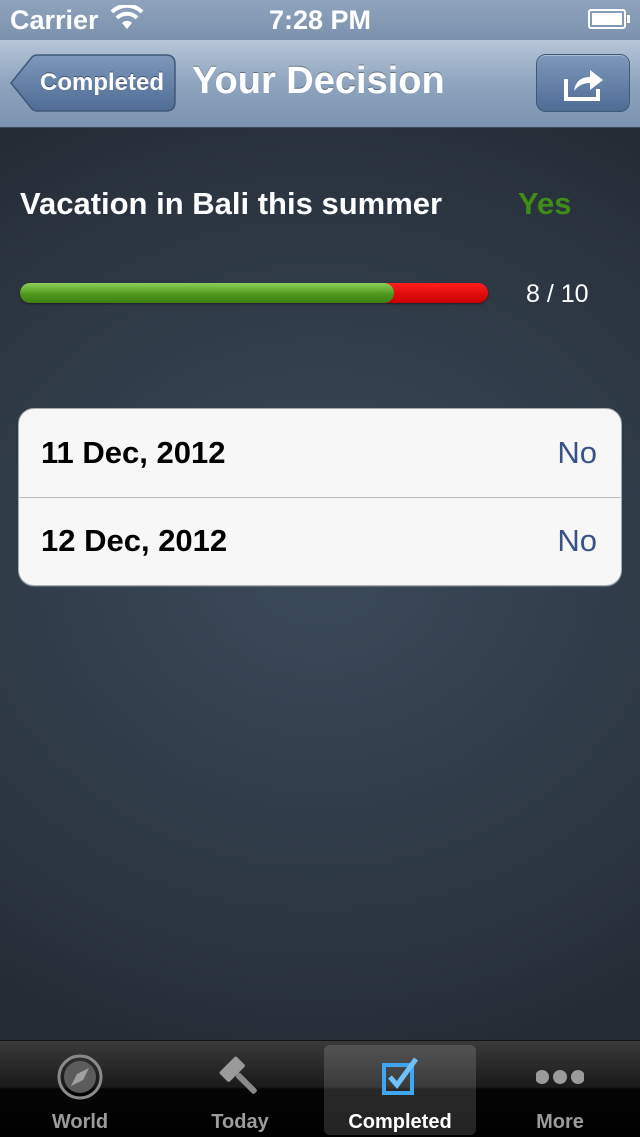 Image resolution: width=640 pixels, height=1137 pixels. I want to click on tab-completed: Completed, so click(400, 1090).